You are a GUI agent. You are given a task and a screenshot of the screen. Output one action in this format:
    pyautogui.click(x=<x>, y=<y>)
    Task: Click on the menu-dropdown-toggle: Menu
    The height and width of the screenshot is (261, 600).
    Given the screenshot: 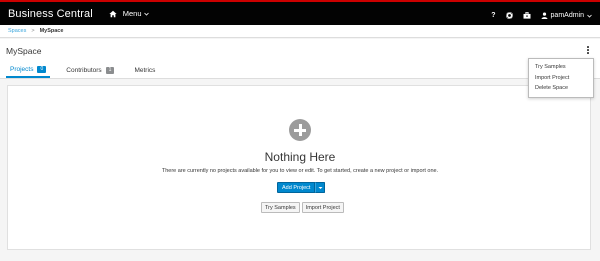 What is the action you would take?
    pyautogui.click(x=136, y=13)
    